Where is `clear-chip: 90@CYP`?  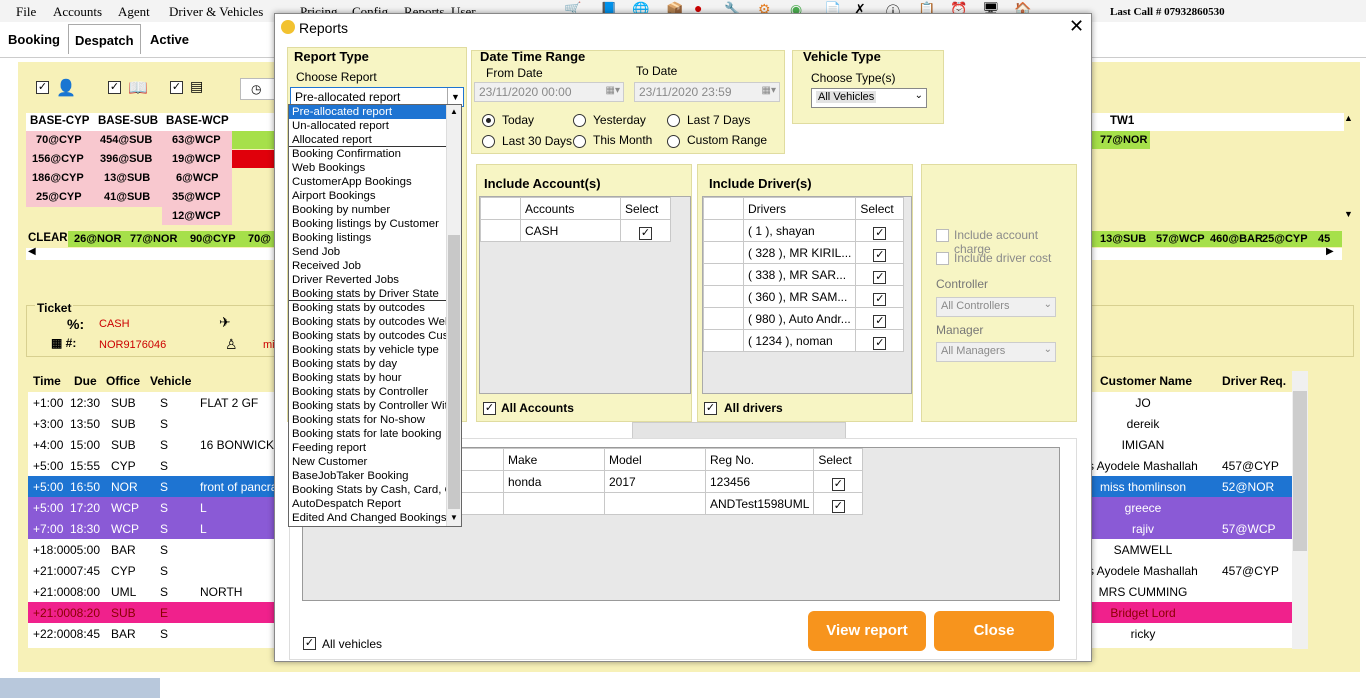
clear-chip: 90@CYP is located at coordinates (213, 239).